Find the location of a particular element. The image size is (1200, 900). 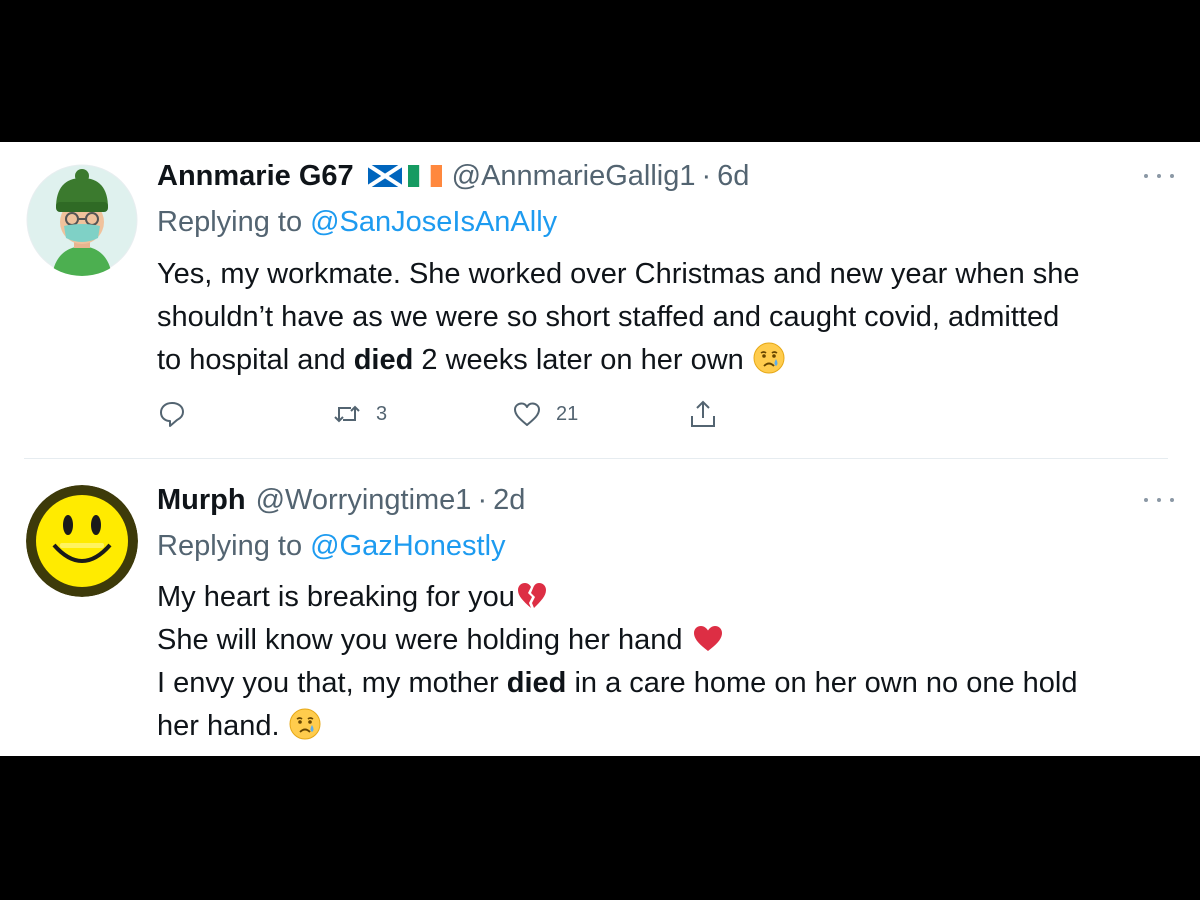

avatar-annmarie is located at coordinates (82, 220).